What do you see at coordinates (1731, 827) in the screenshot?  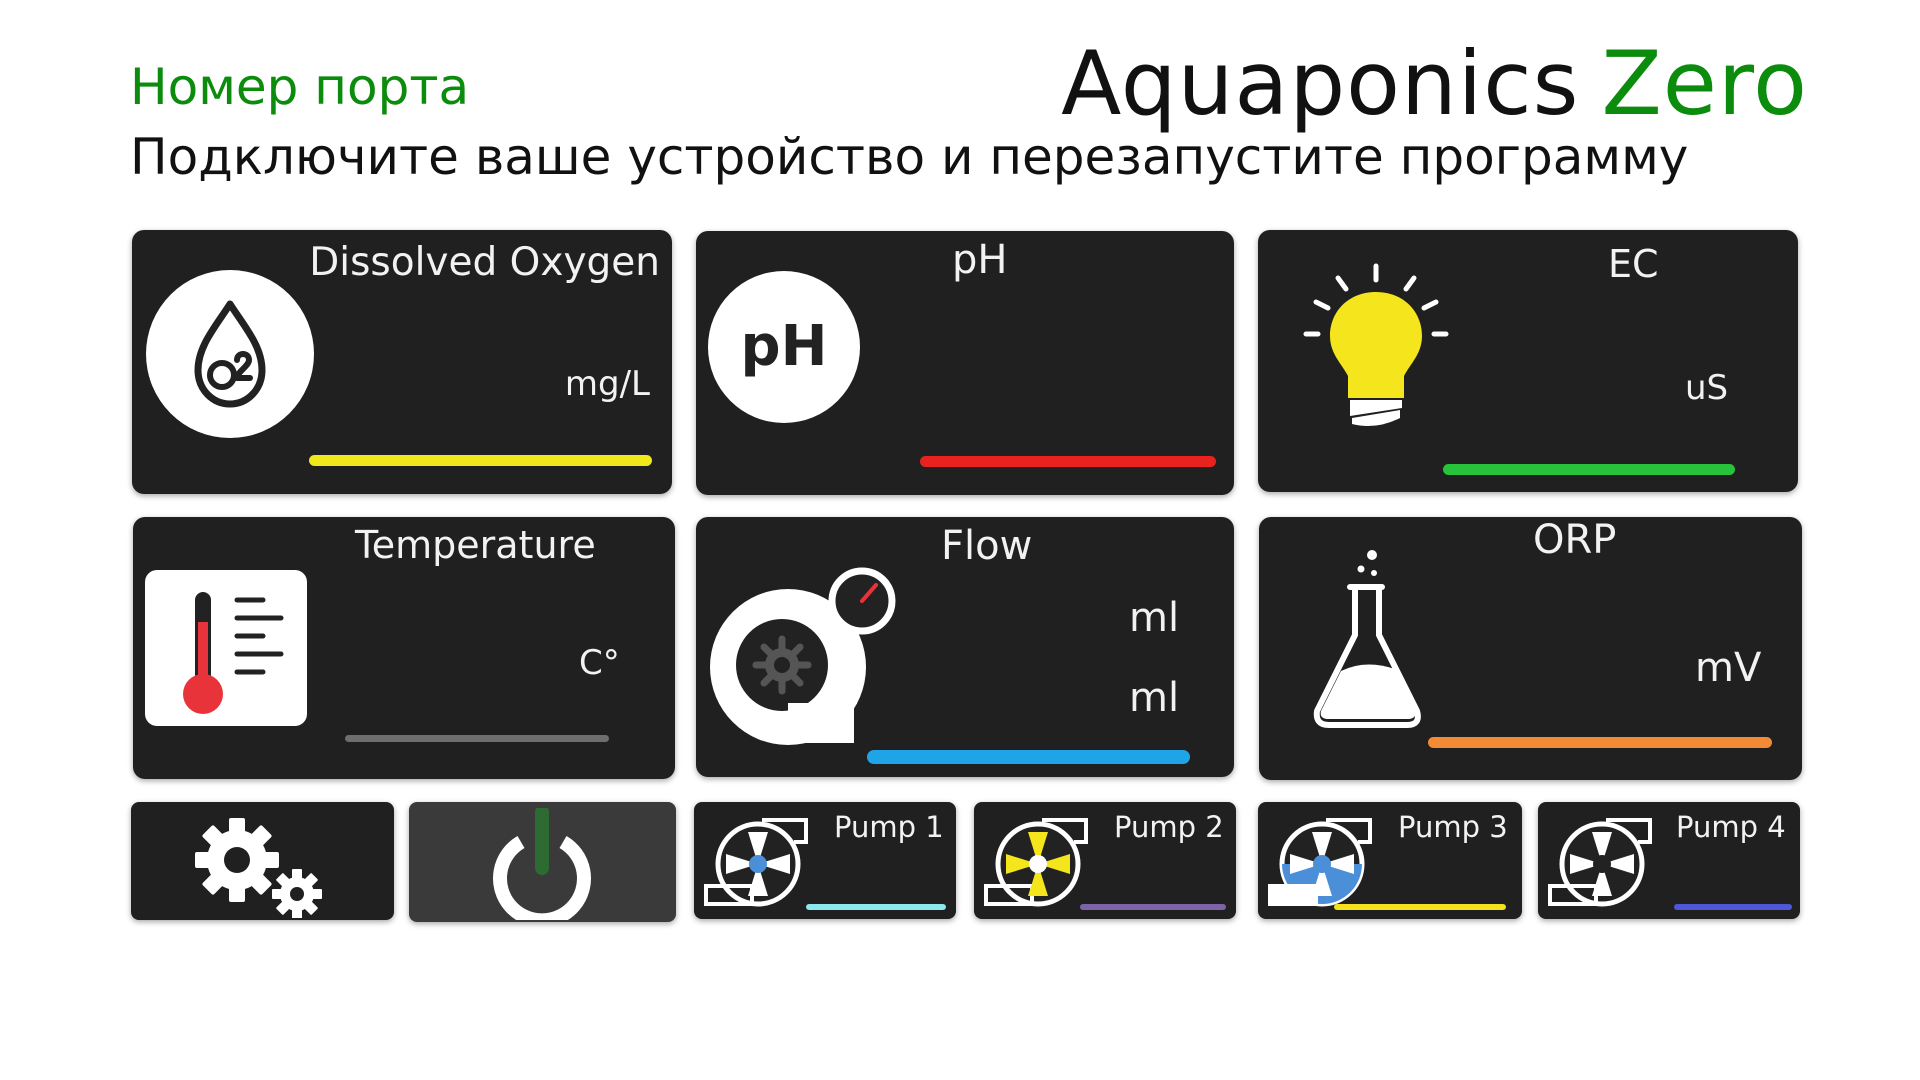 I see `pump-4-label: Pump 4` at bounding box center [1731, 827].